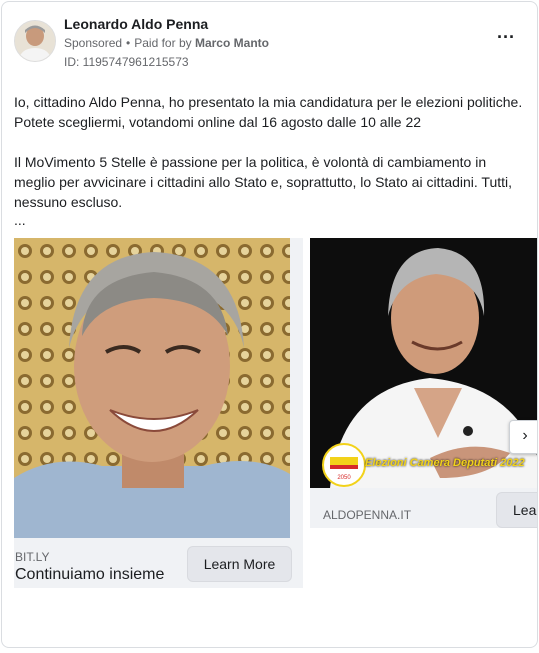 The width and height of the screenshot is (539, 653). I want to click on sponsored-label: Sponsored, so click(93, 43).